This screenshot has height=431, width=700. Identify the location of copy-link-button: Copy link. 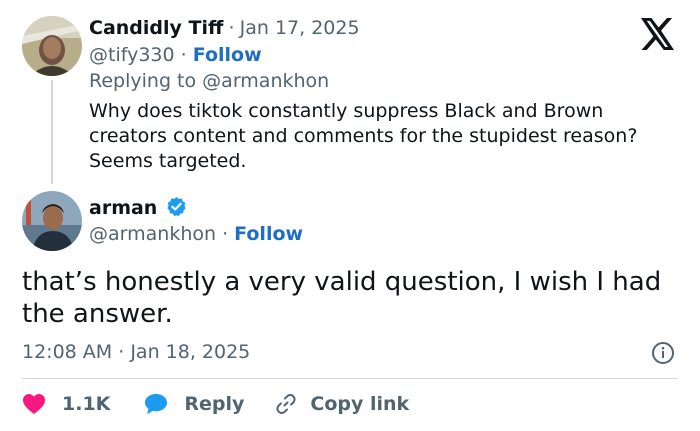
(341, 404).